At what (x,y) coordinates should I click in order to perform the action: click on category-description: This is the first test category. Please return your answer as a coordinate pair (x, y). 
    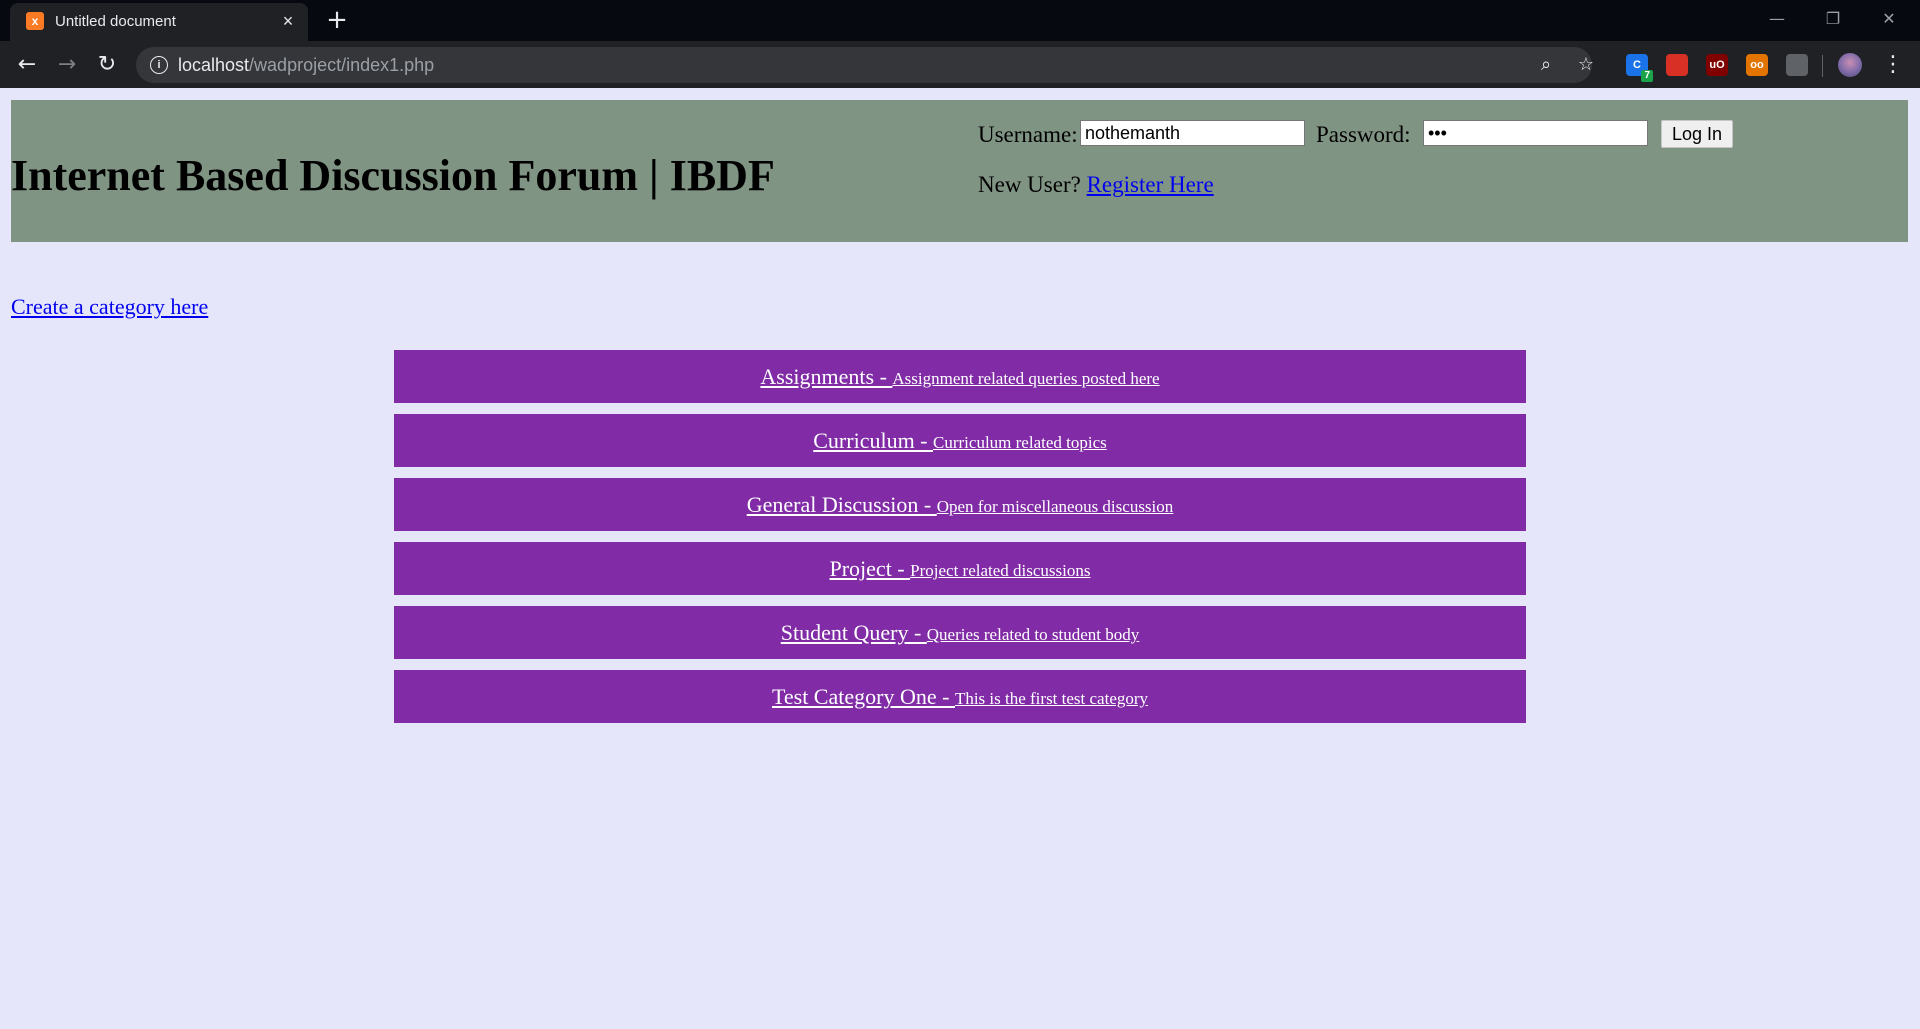
    Looking at the image, I should click on (1051, 698).